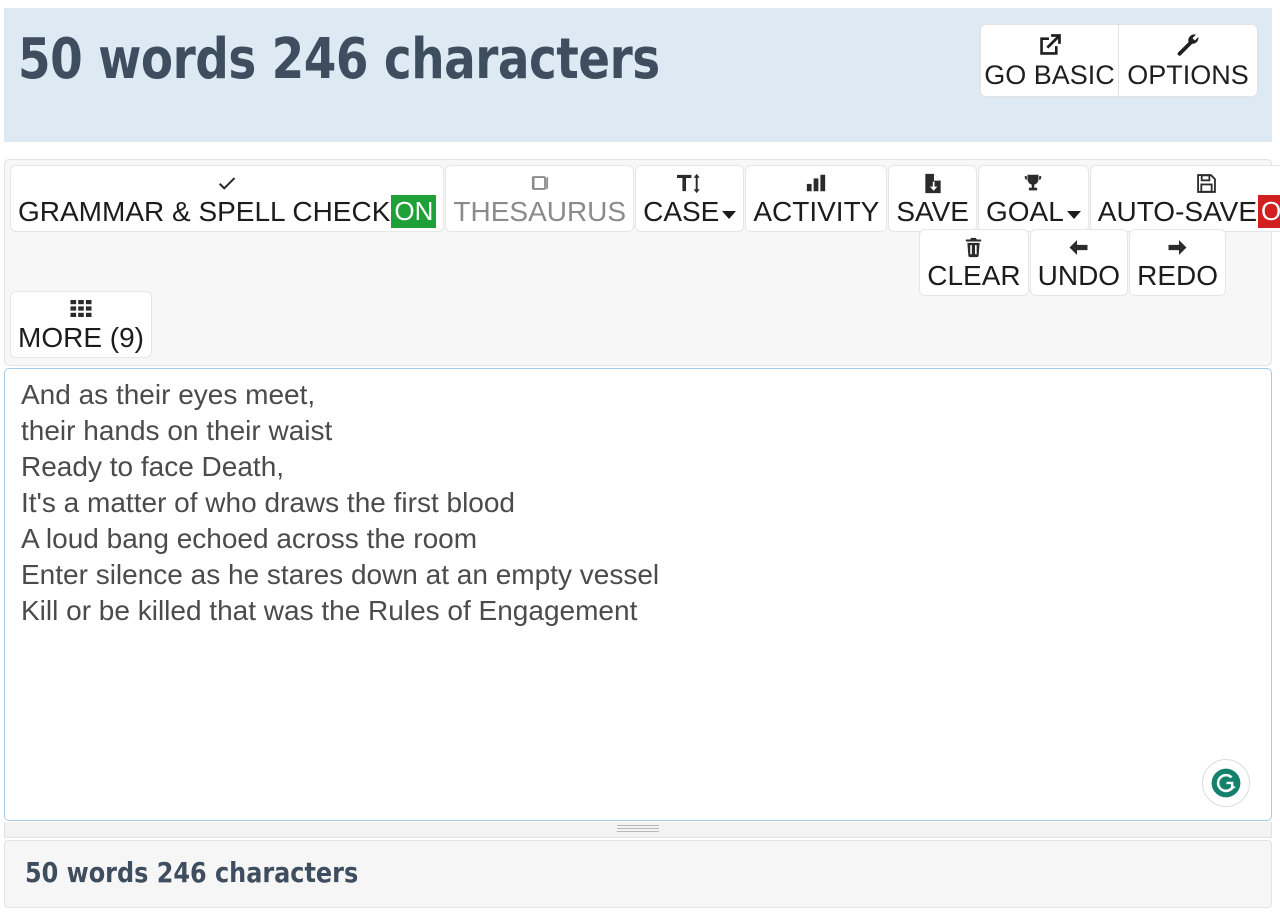 Image resolution: width=1280 pixels, height=921 pixels. I want to click on redo-label: REDO, so click(1177, 275).